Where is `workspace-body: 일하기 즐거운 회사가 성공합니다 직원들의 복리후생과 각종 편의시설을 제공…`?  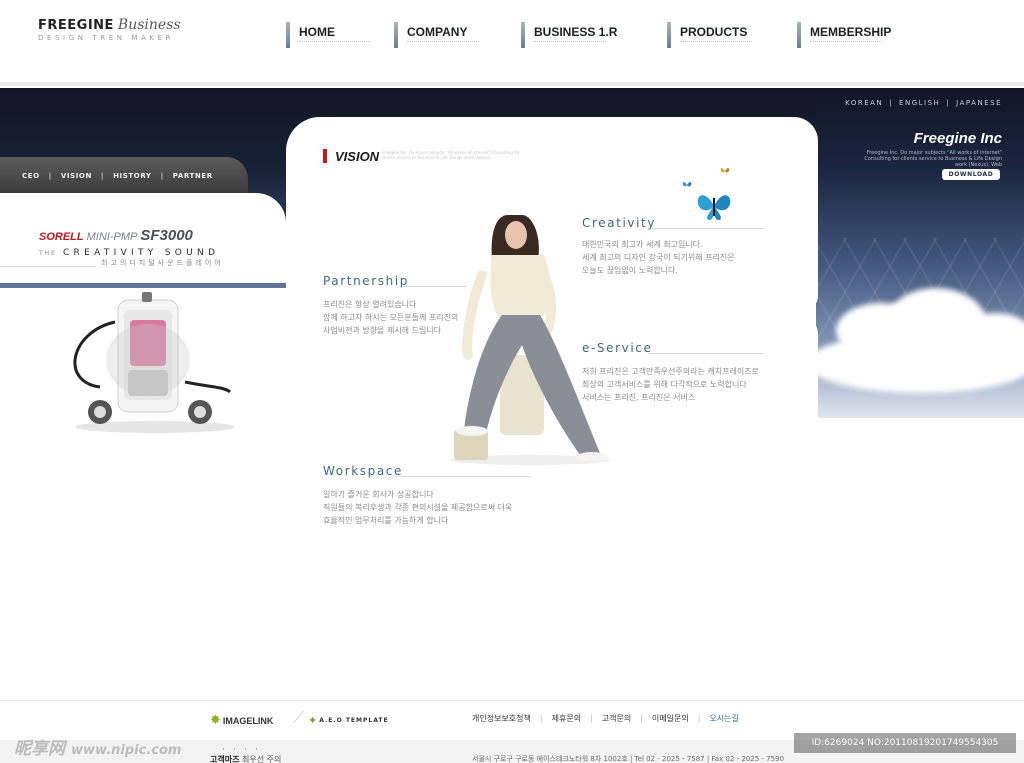 workspace-body: 일하기 즐거운 회사가 성공합니다 직원들의 복리후생과 각종 편의시설을 제공… is located at coordinates (417, 507).